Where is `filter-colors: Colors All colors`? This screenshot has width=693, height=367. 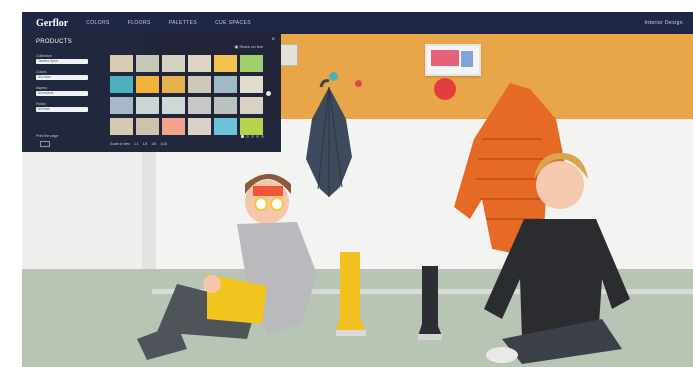 filter-colors: Colors All colors is located at coordinates (64, 75).